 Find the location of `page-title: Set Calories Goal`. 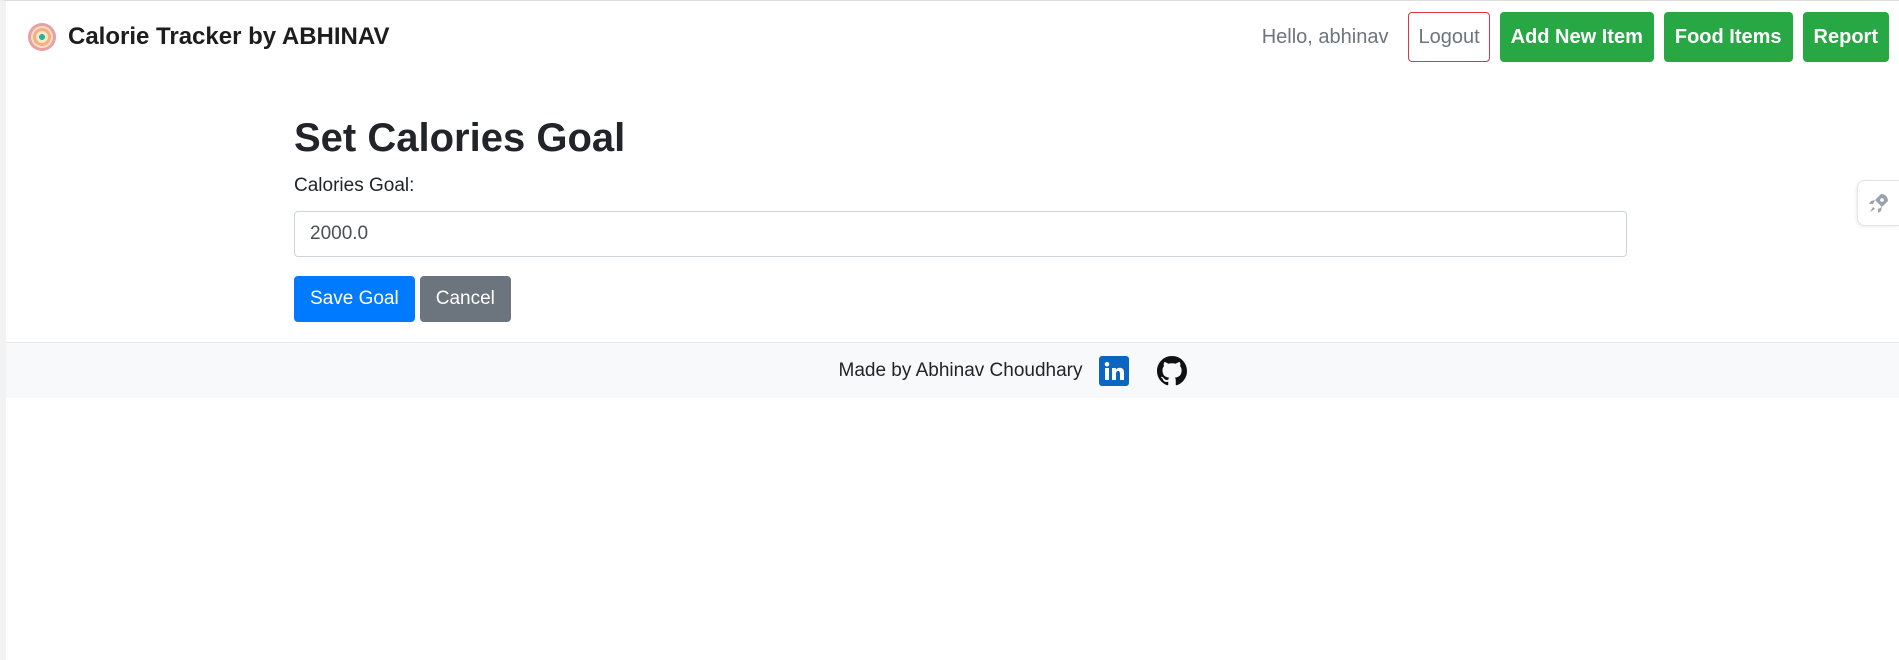

page-title: Set Calories Goal is located at coordinates (460, 138).